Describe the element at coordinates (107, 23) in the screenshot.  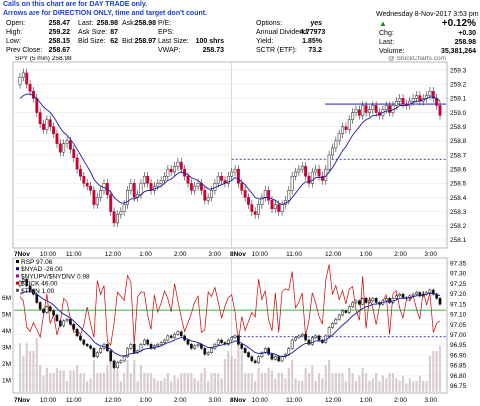
I see `last-value: 258.98` at that location.